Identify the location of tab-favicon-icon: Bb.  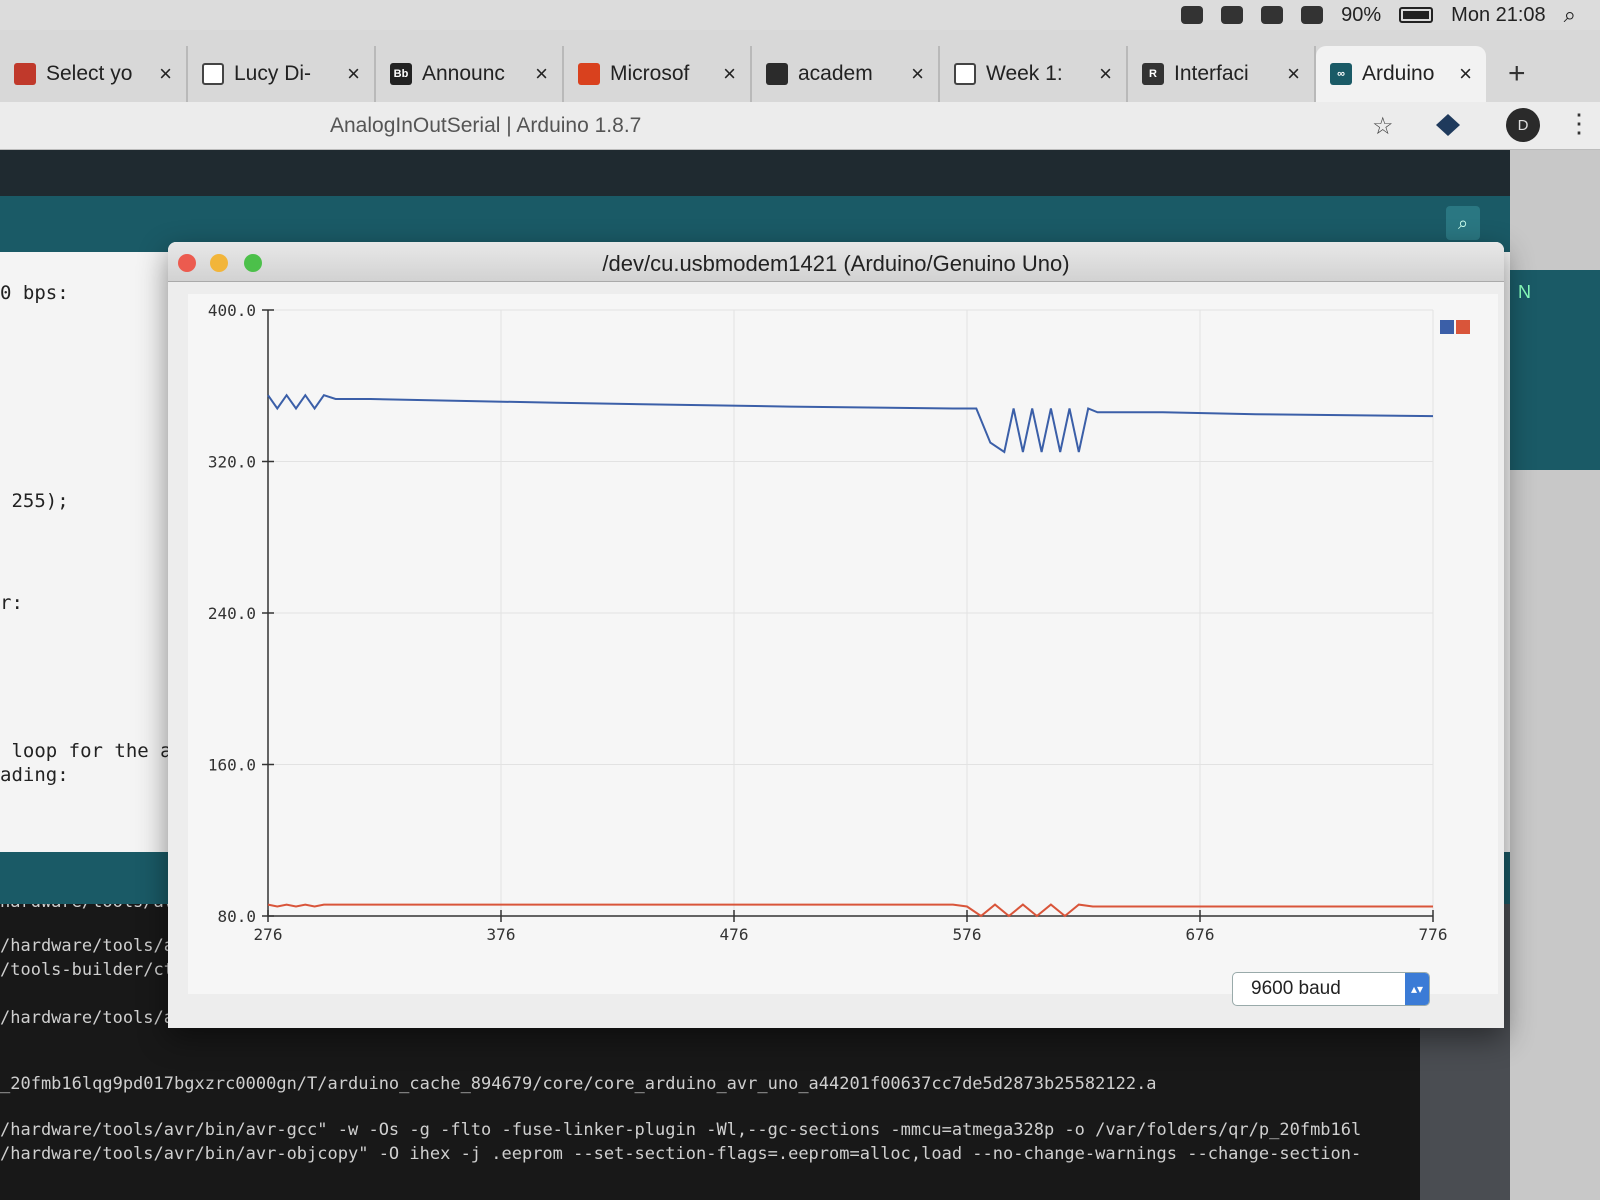
(401, 74).